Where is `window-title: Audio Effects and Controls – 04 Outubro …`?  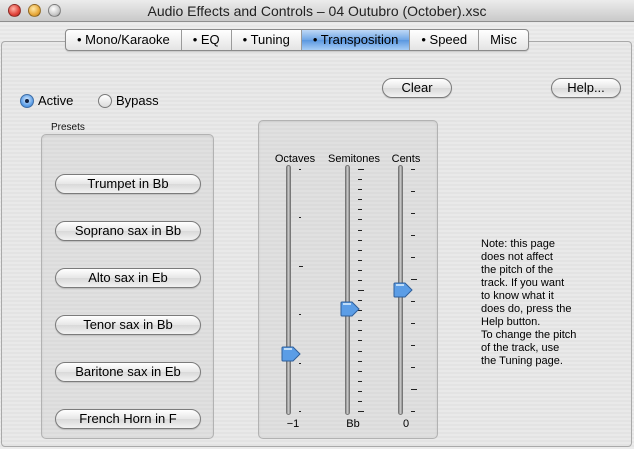
window-title: Audio Effects and Controls – 04 Outubro … is located at coordinates (317, 11).